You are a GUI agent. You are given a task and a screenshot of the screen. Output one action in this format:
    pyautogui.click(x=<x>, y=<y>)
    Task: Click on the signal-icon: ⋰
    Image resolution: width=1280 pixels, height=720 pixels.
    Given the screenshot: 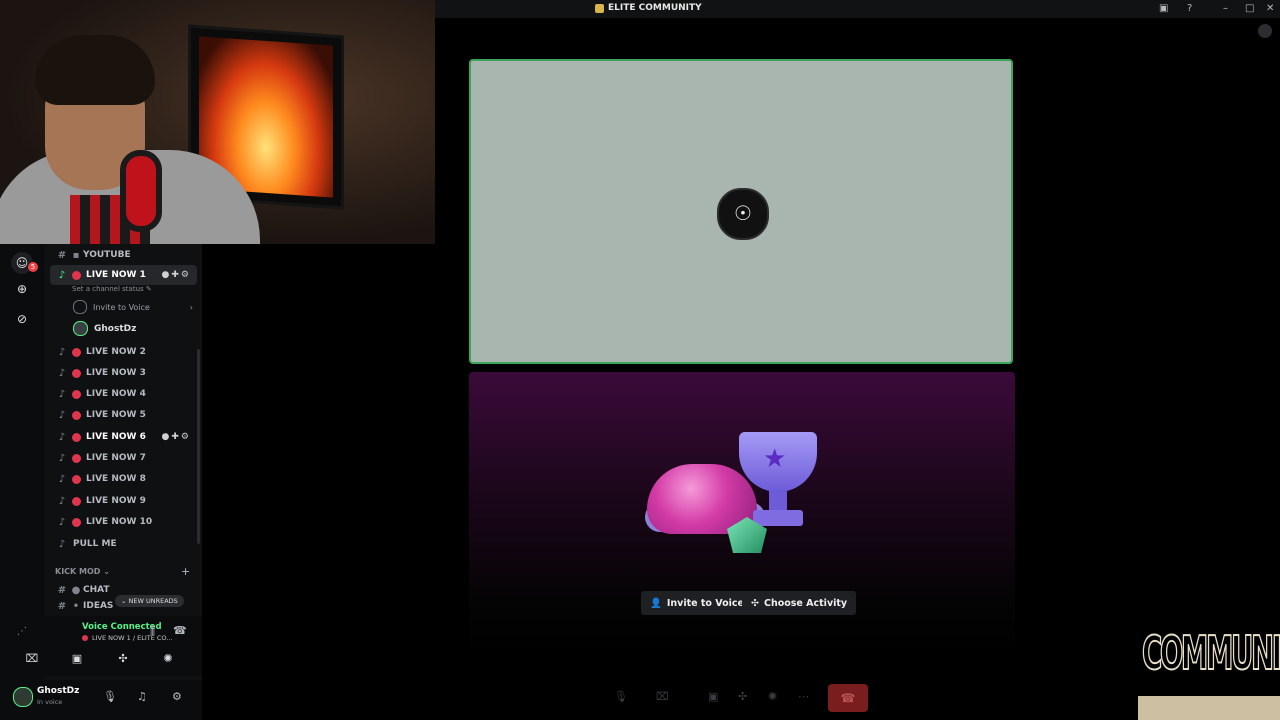 What is the action you would take?
    pyautogui.click(x=22, y=631)
    